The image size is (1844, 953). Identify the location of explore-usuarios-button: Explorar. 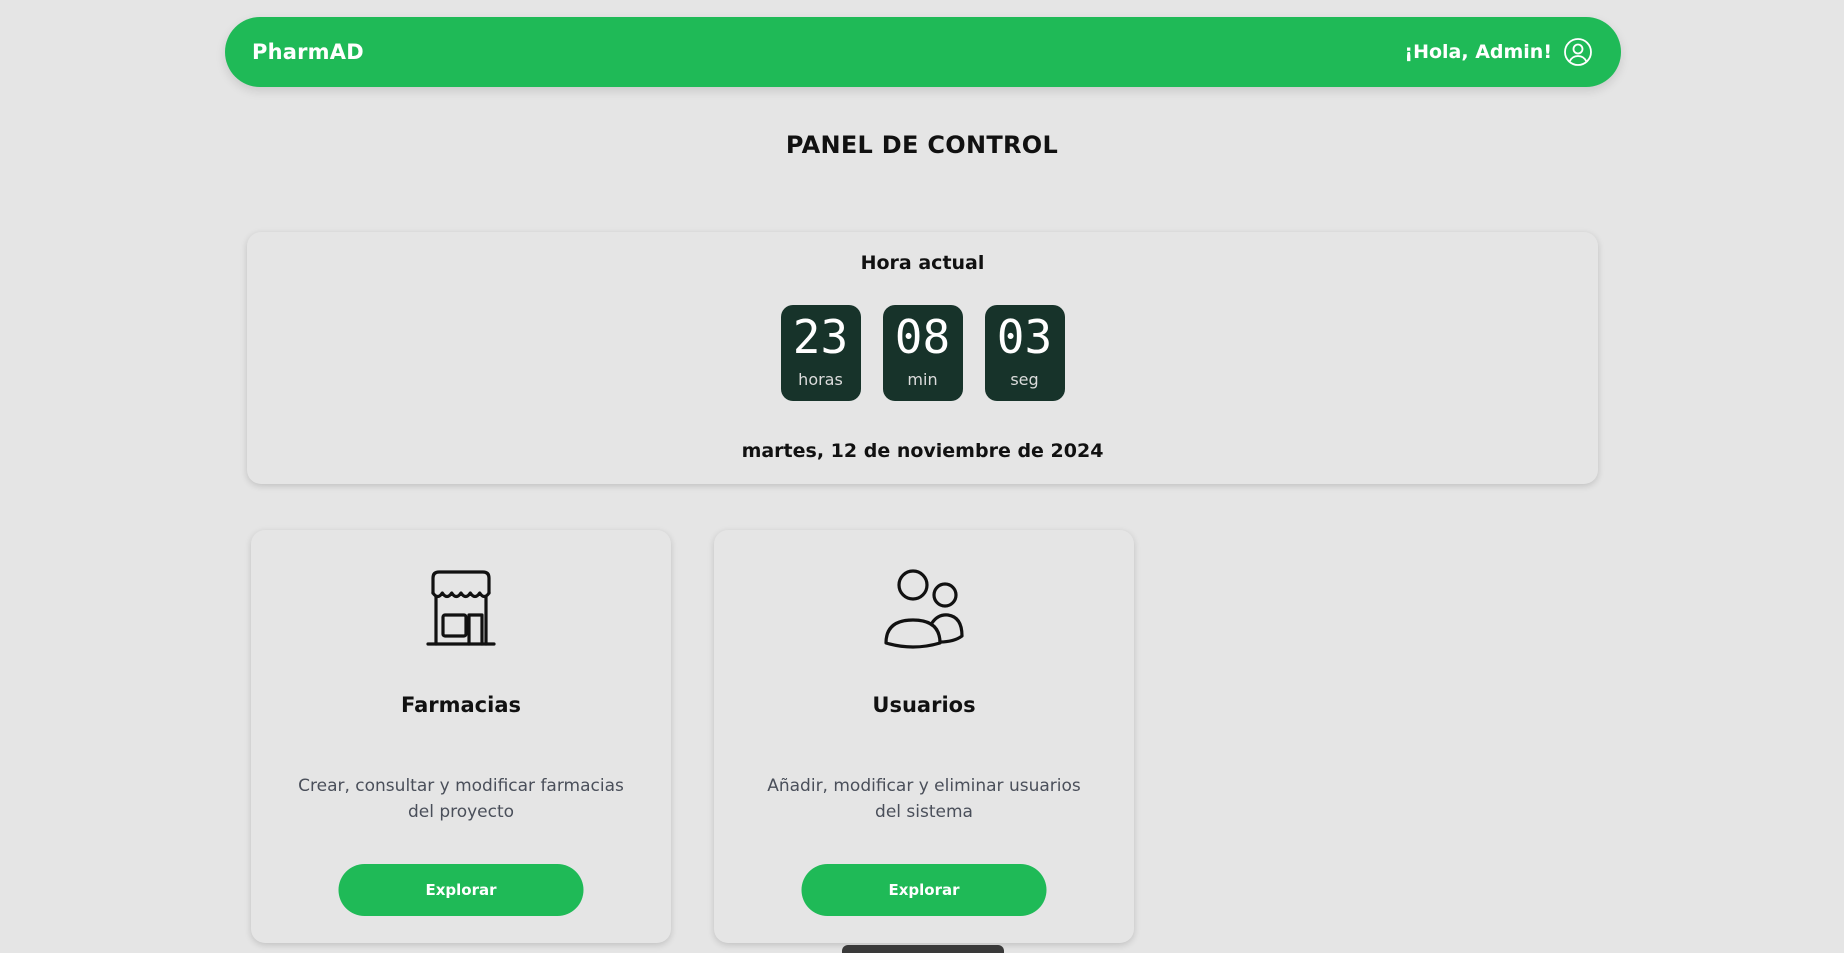
(924, 890).